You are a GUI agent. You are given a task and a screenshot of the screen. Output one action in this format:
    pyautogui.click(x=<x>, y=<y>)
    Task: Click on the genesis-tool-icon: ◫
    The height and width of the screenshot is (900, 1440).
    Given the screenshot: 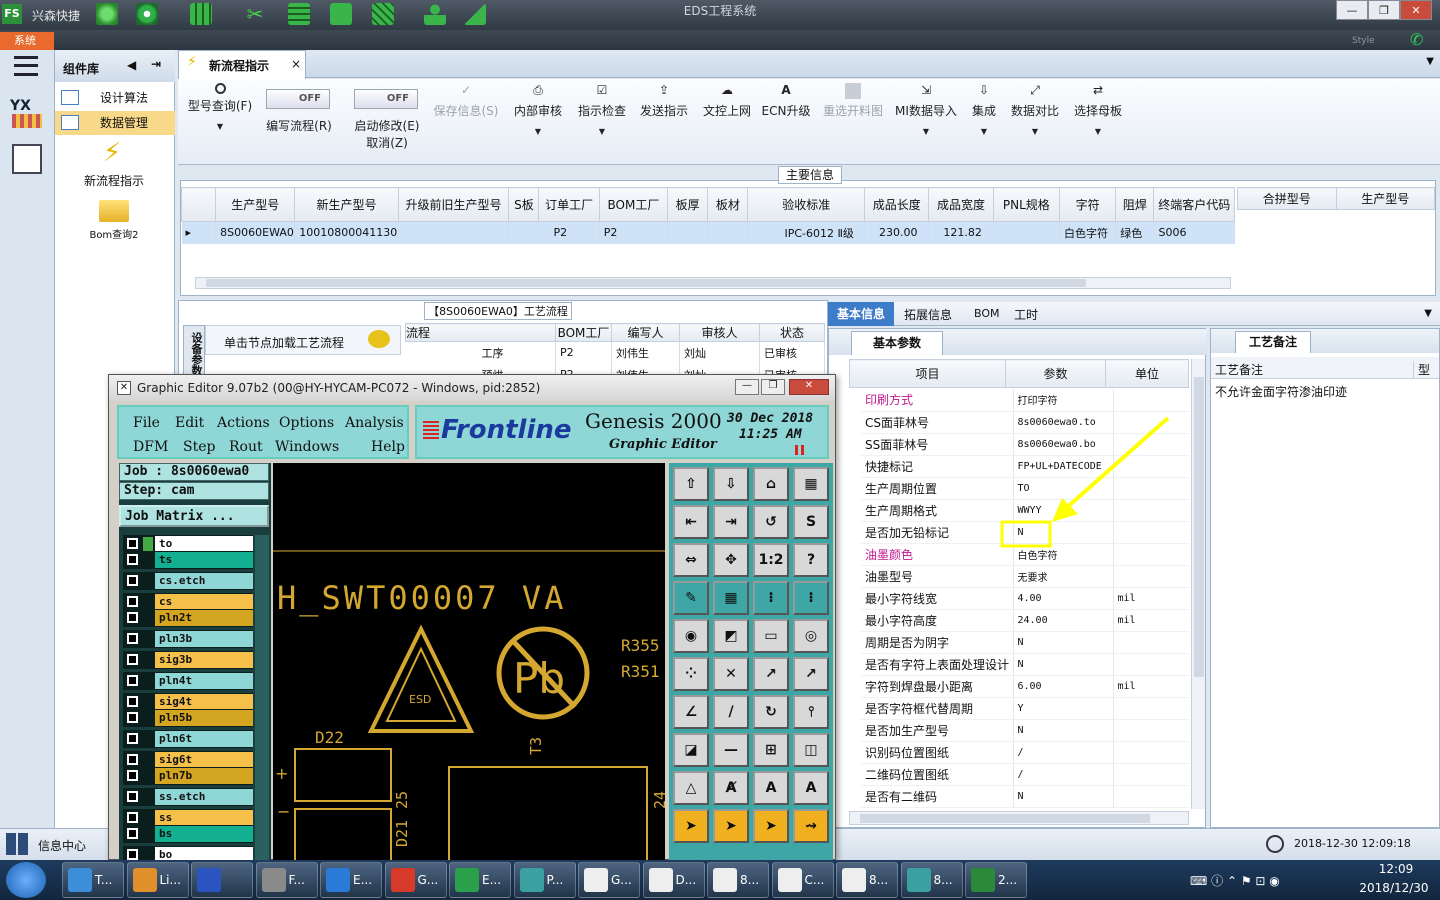 What is the action you would take?
    pyautogui.click(x=811, y=750)
    